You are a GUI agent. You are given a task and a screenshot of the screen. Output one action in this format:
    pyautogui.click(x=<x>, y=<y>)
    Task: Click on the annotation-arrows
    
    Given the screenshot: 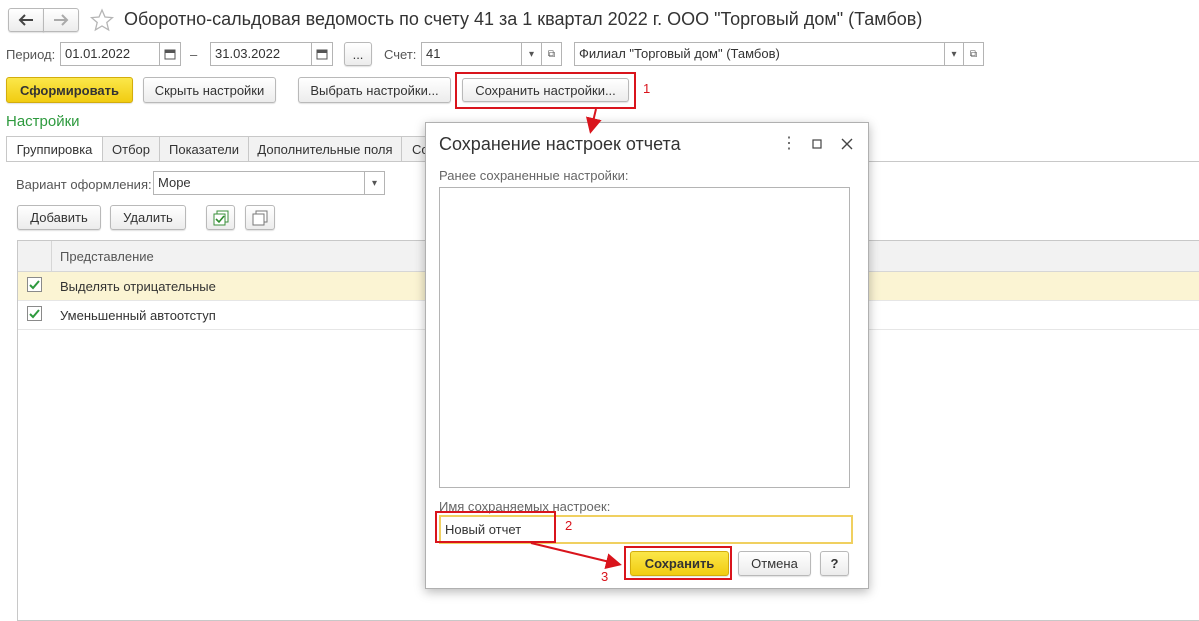 What is the action you would take?
    pyautogui.click(x=576, y=338)
    